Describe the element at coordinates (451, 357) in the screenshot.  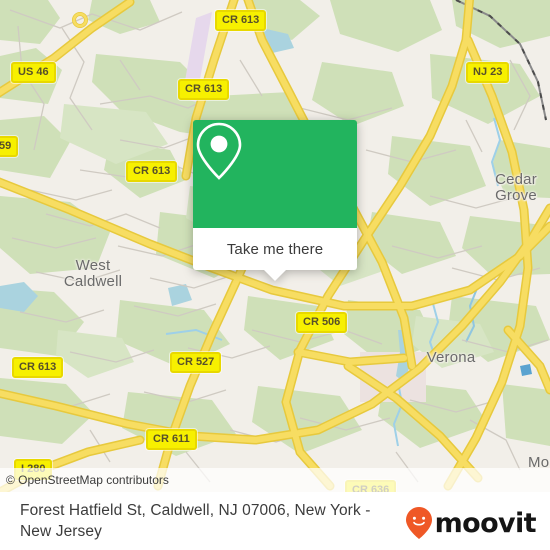
I see `place-label-verona: Verona` at that location.